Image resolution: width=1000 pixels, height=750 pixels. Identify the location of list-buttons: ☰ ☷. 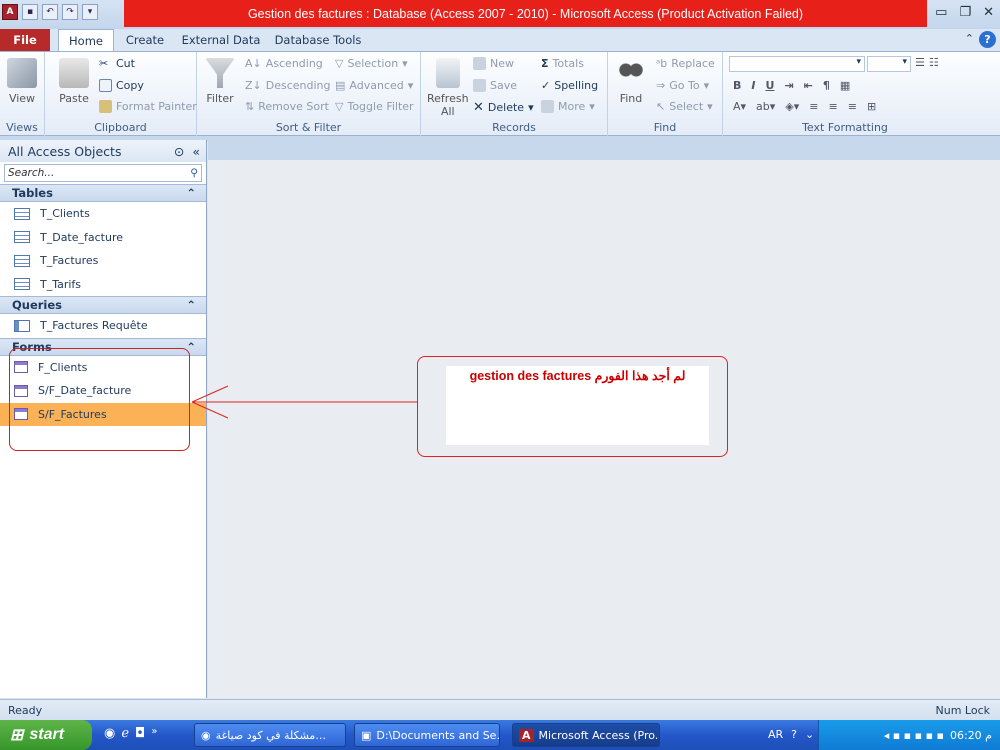
(927, 62).